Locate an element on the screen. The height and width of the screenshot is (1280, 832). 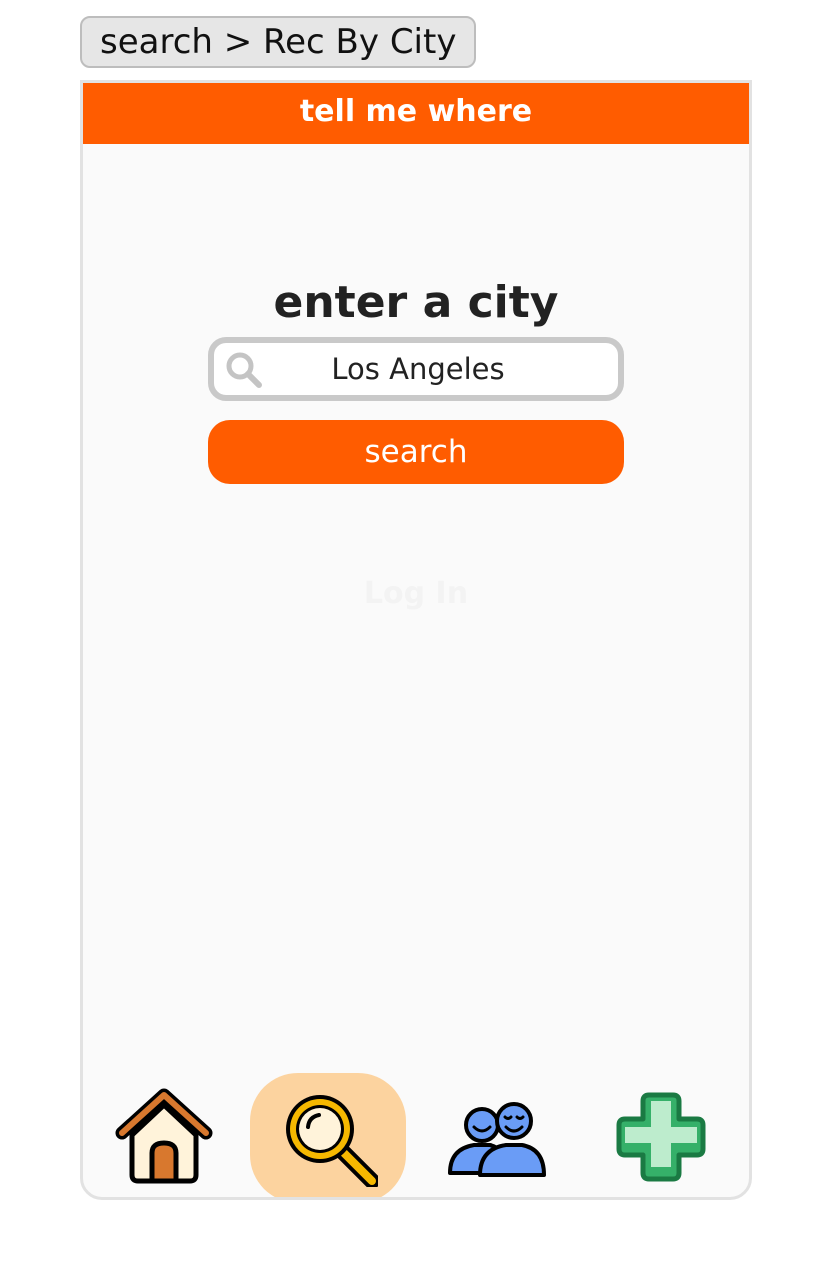
search-icon is located at coordinates (244, 370).